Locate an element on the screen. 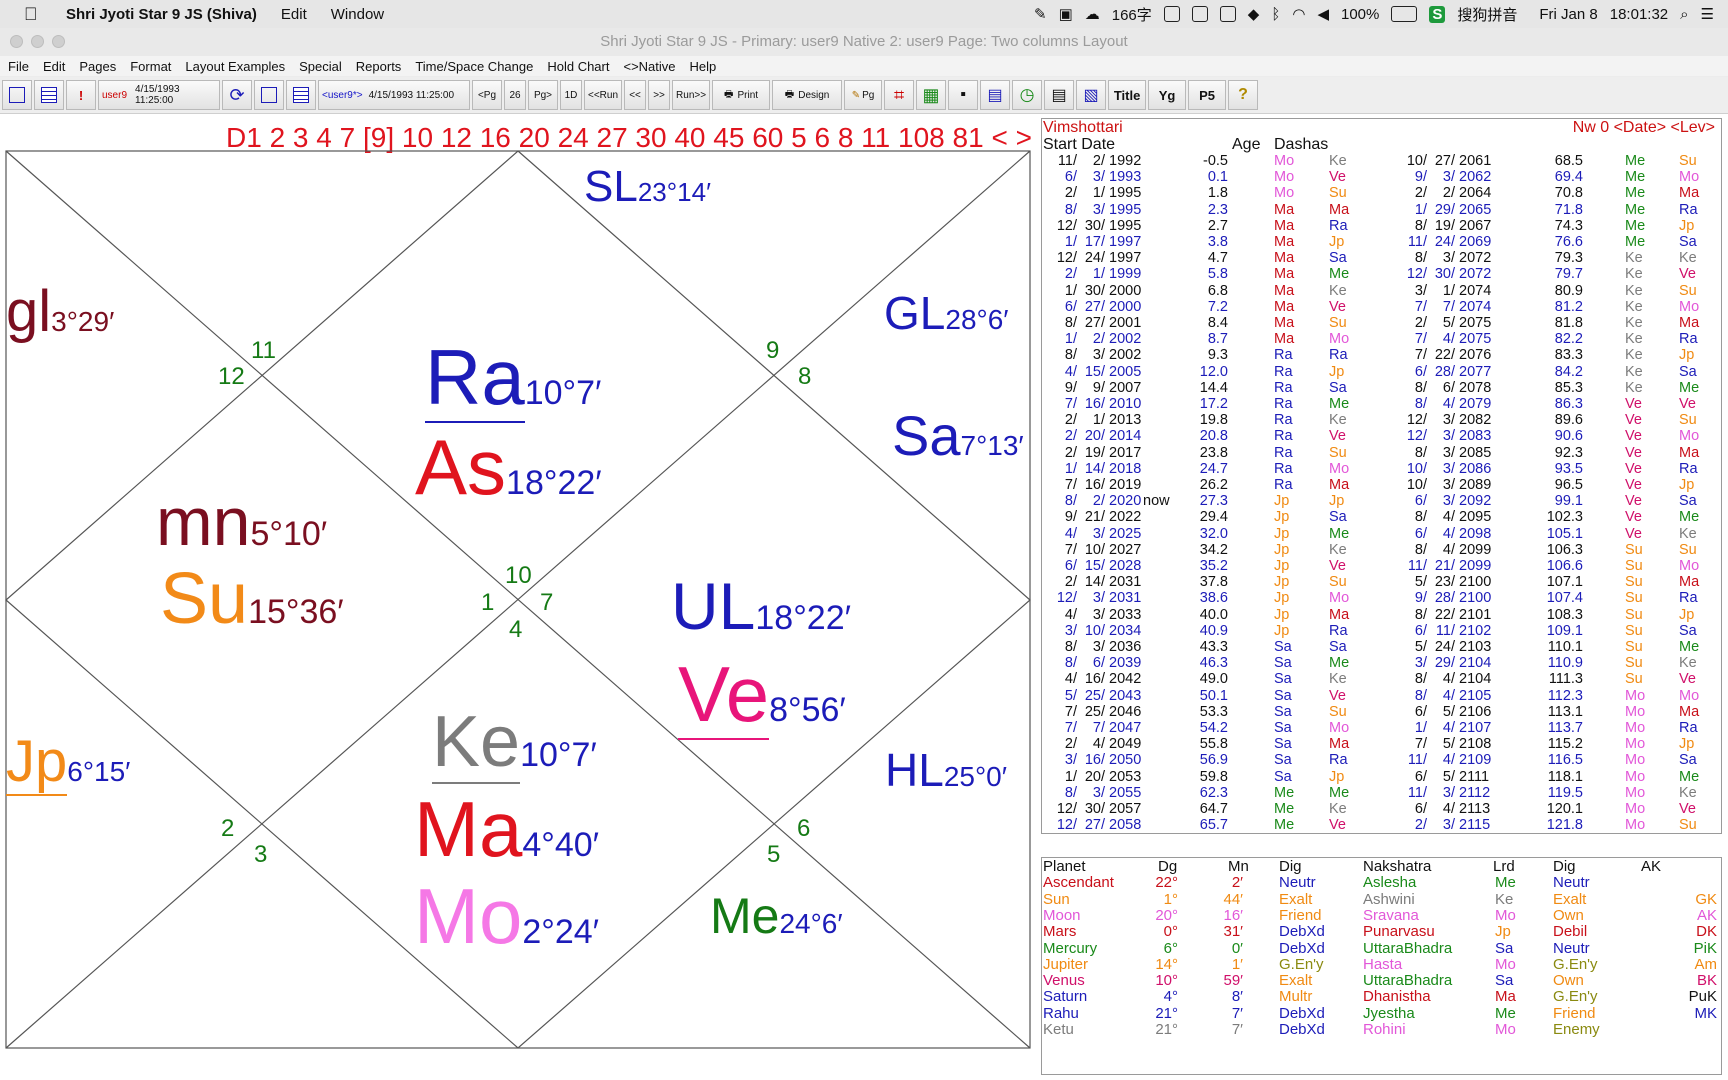  planet-row: Sun 1° 44′ Exalt Ashwini Ke Exalt GK is located at coordinates (1381, 899).